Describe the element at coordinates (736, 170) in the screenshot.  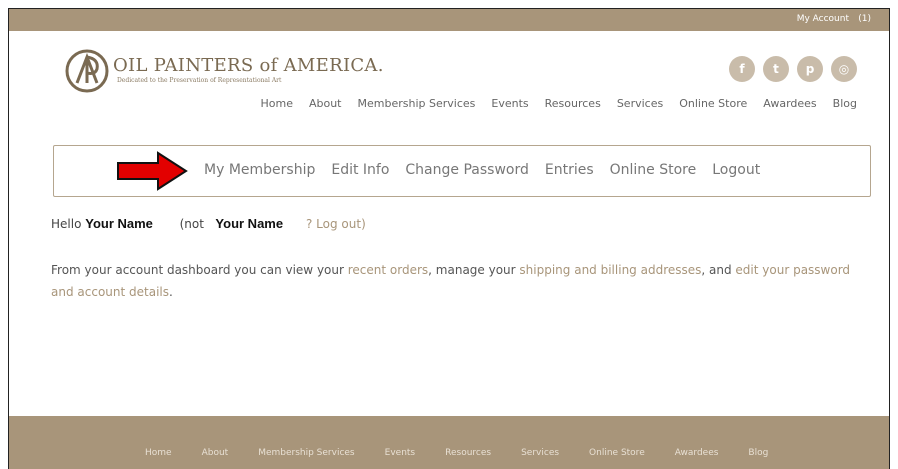
I see `tab-logout: Logout` at that location.